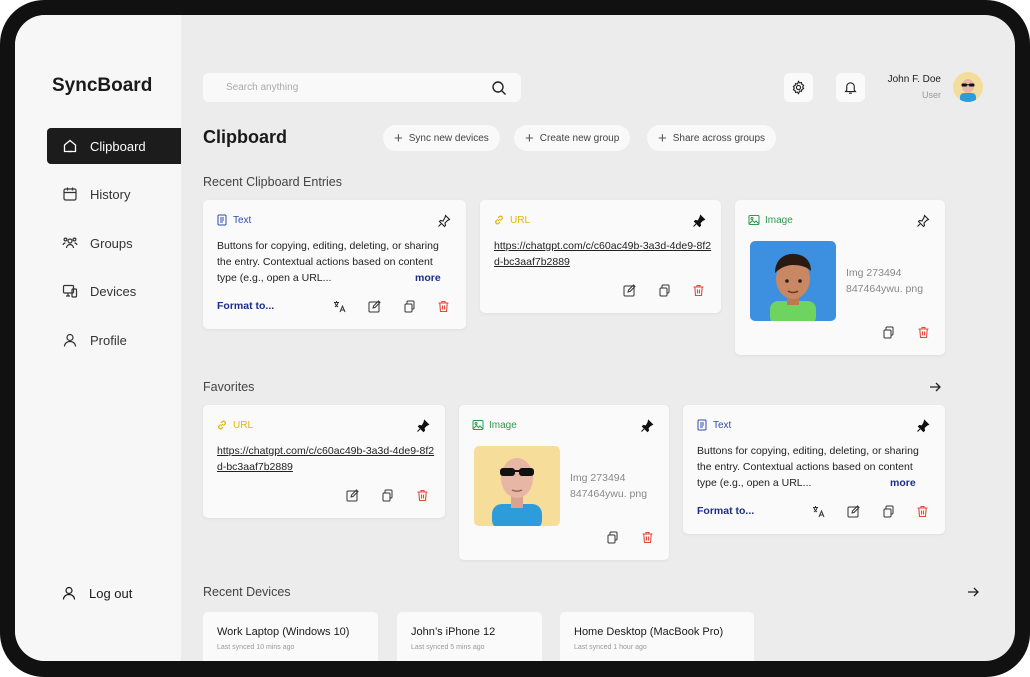 This screenshot has height=677, width=1030. What do you see at coordinates (272, 182) in the screenshot?
I see `section-title-recent: Recent Clipboard Entries` at bounding box center [272, 182].